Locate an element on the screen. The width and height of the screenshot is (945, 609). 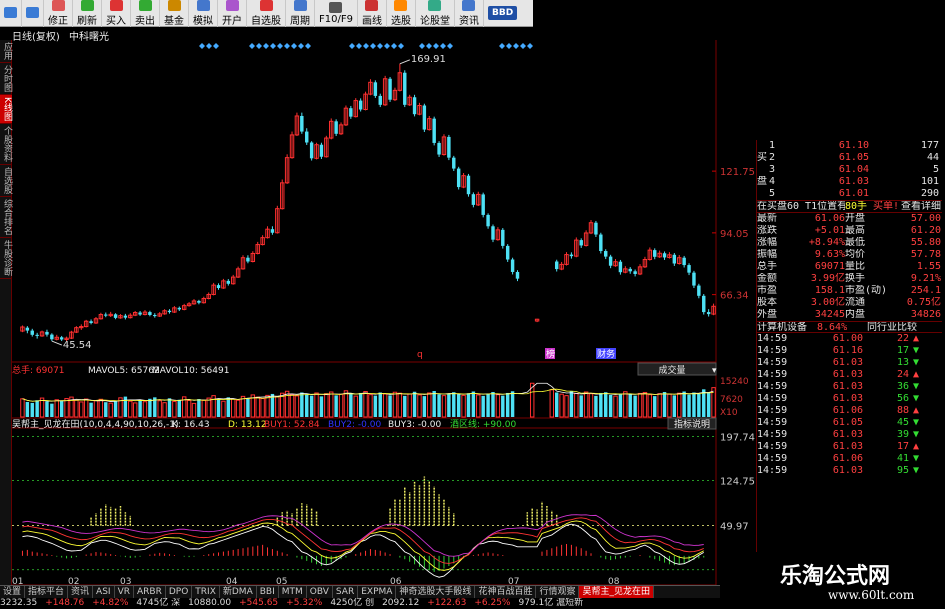
indicator-tab: 神奇选股大手骰线 is located at coordinates (436, 592).